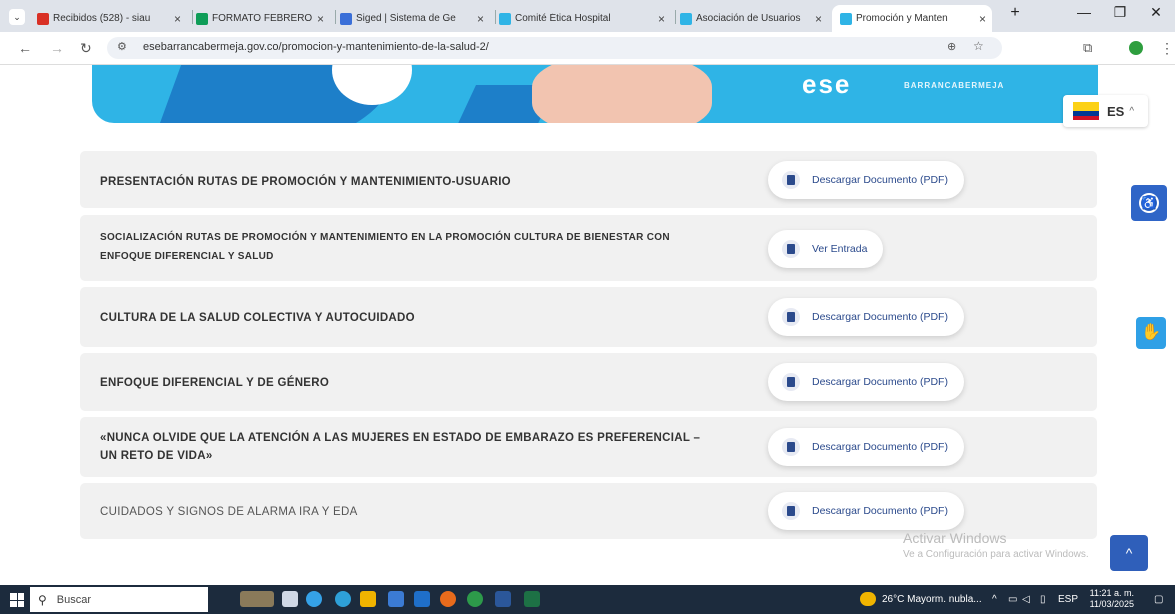 This screenshot has height=614, width=1175. Describe the element at coordinates (994, 599) in the screenshot. I see `tray-chevron-up-icon: ^` at that location.